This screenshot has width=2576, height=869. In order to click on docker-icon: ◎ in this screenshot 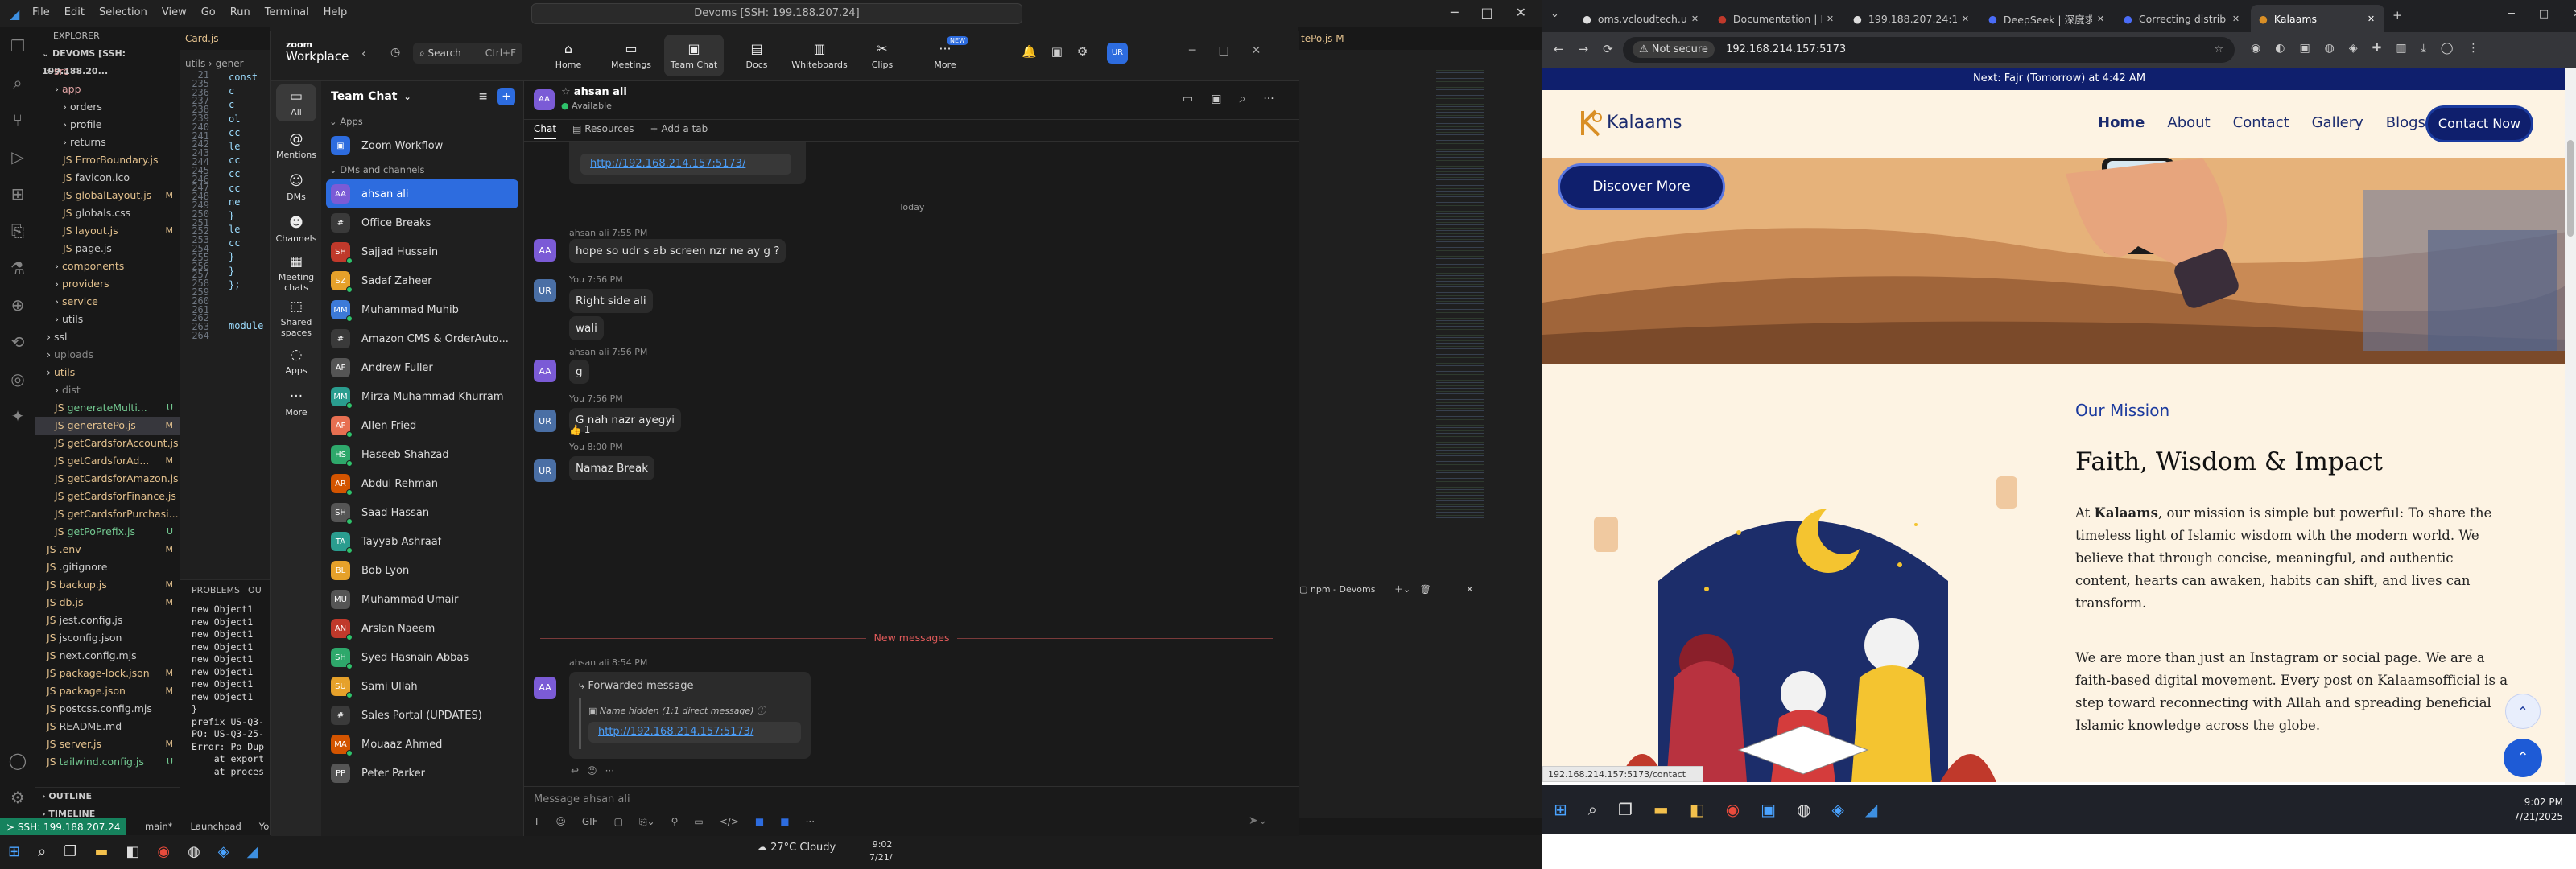, I will do `click(17, 378)`.